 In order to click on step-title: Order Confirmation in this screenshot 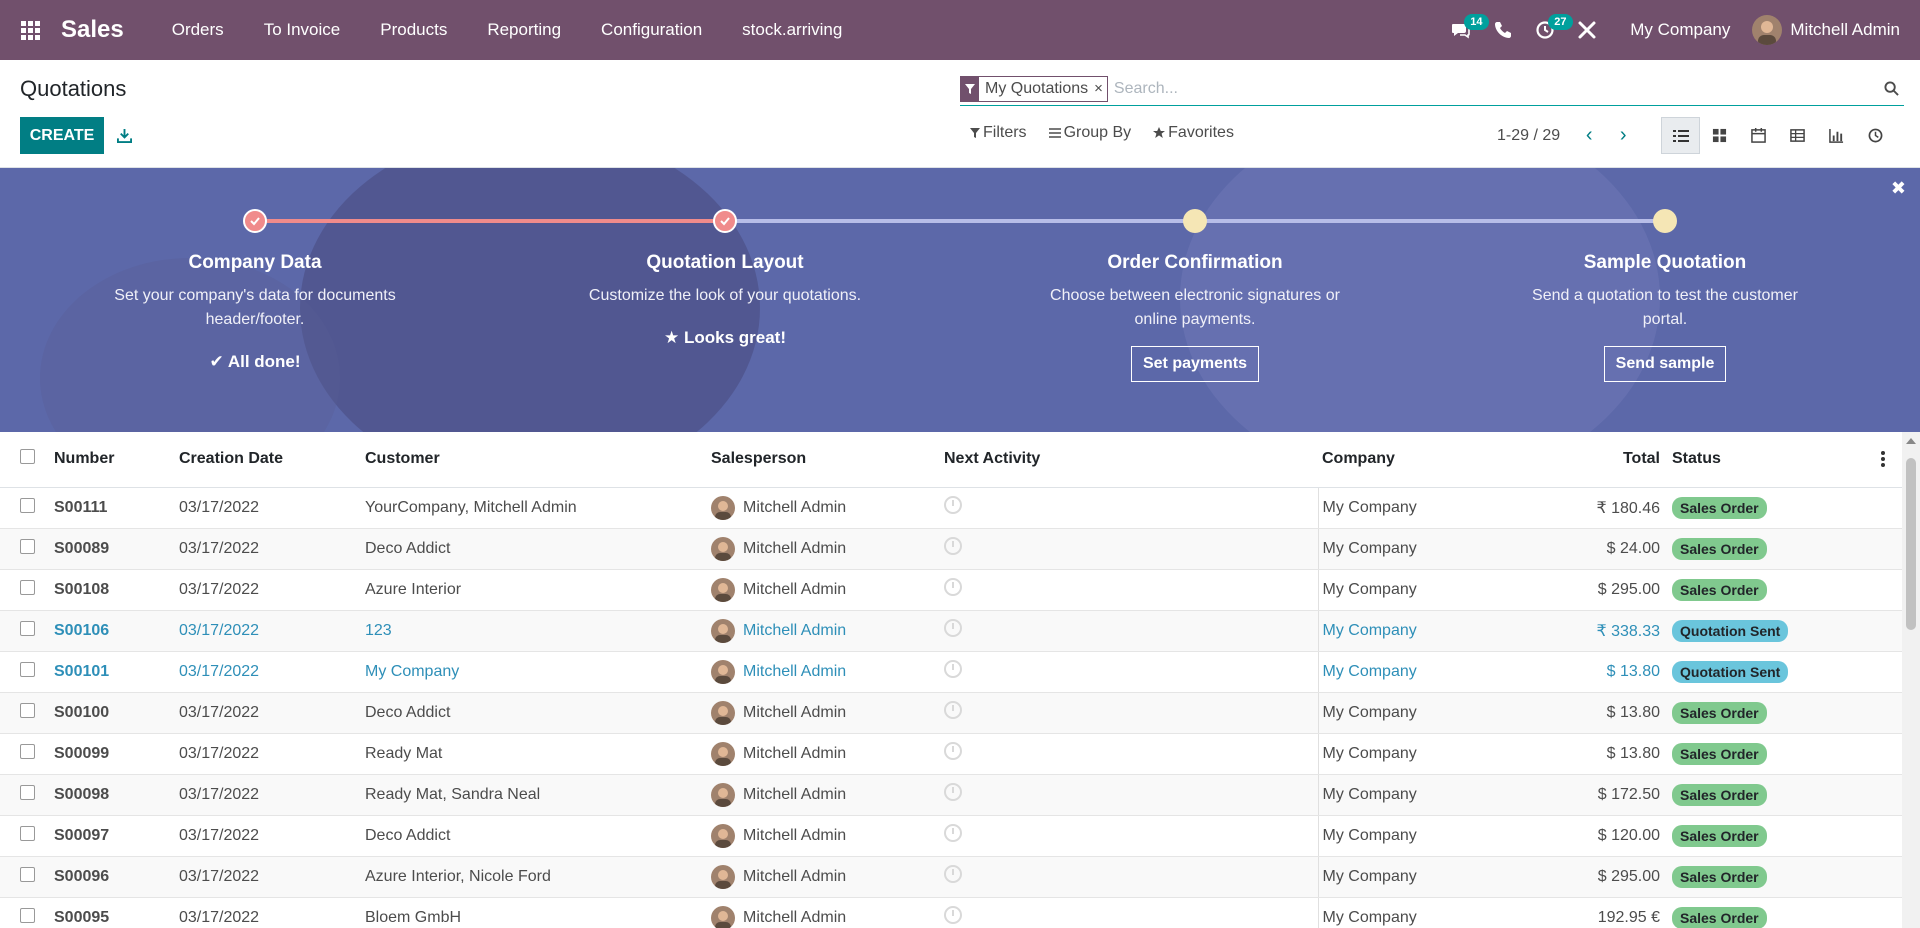, I will do `click(1195, 263)`.